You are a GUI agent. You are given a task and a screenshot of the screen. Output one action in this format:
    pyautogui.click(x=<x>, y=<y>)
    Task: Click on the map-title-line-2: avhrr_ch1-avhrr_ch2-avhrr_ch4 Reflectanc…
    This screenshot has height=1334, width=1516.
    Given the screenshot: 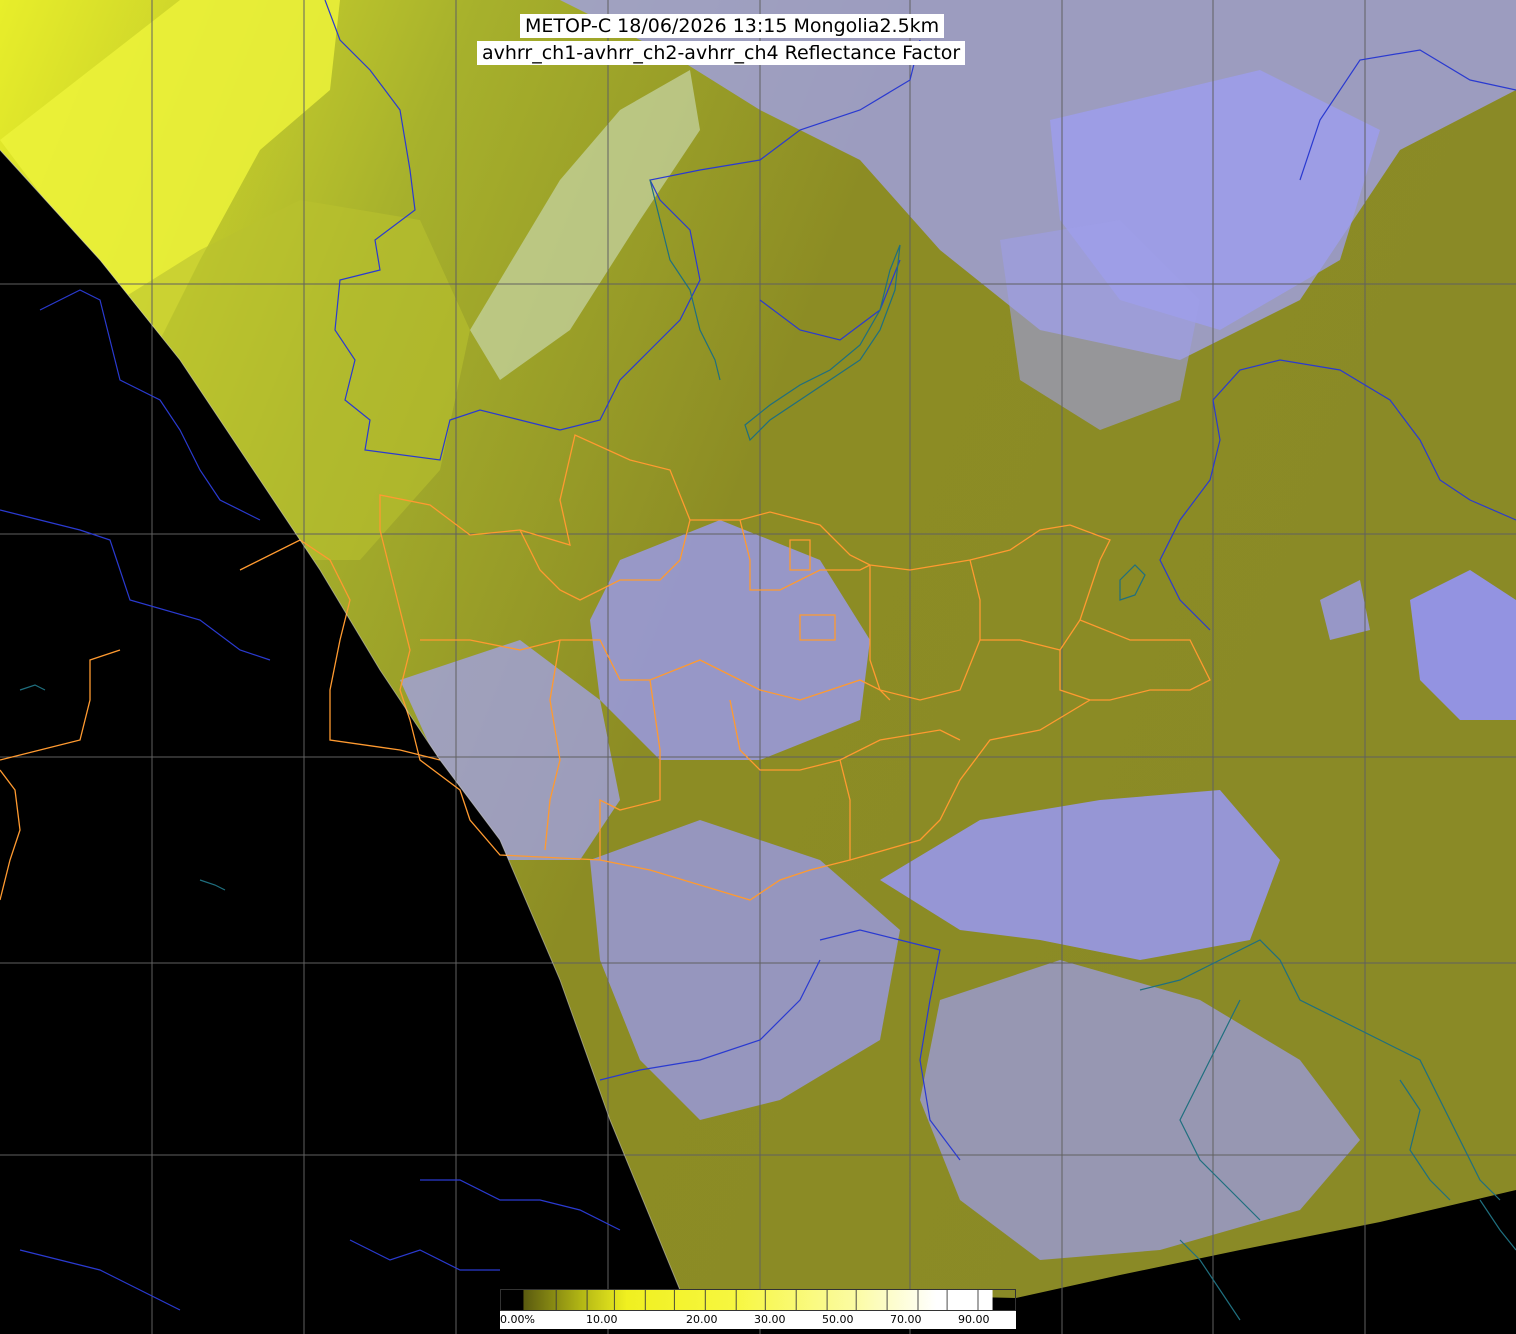 What is the action you would take?
    pyautogui.click(x=721, y=53)
    